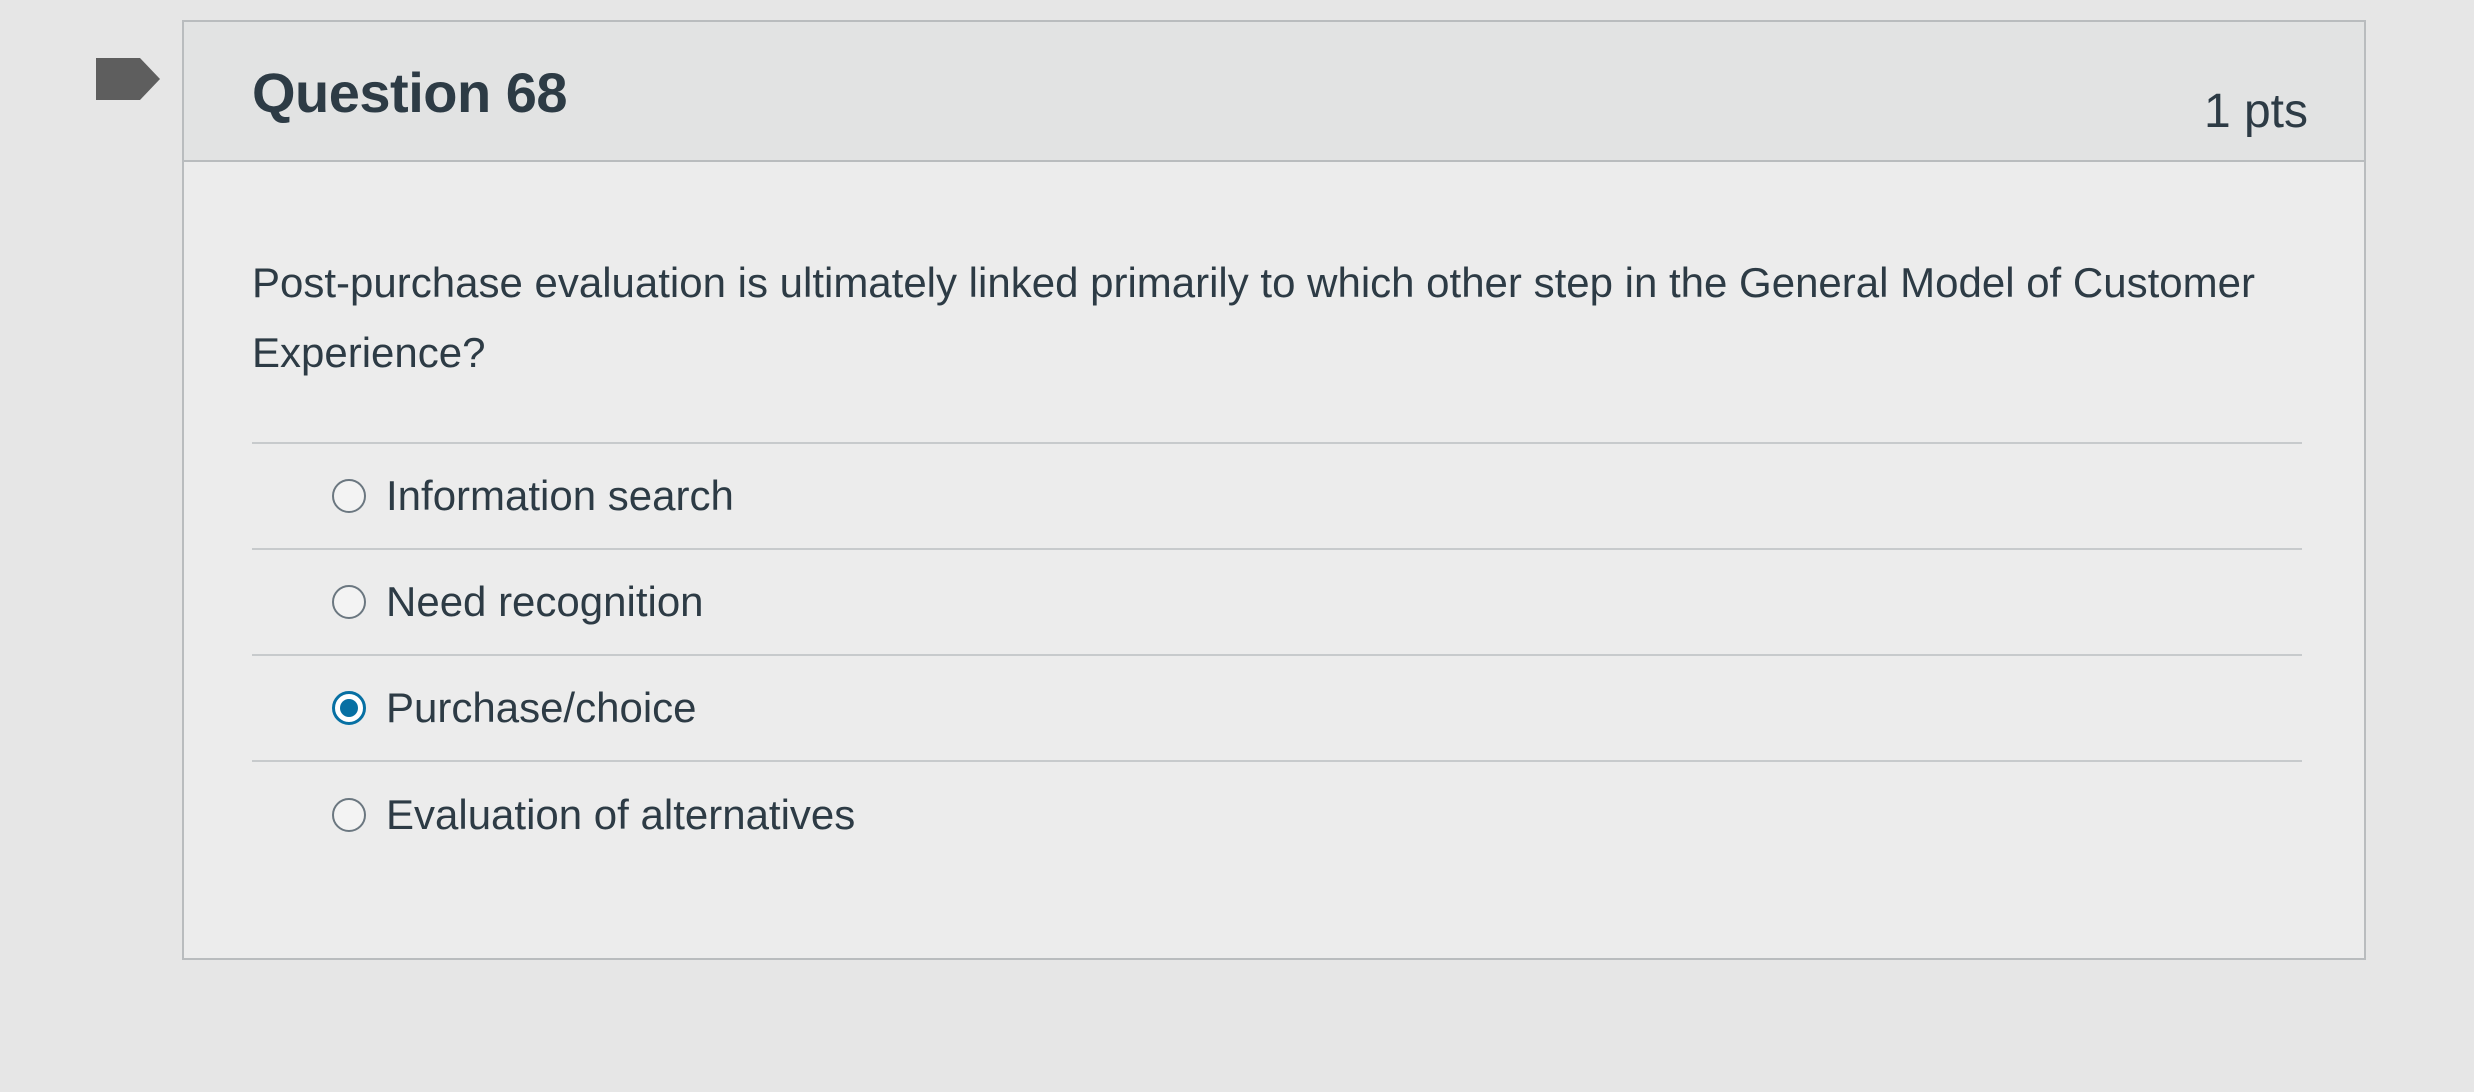  I want to click on answer-label: Evaluation of alternatives, so click(621, 814).